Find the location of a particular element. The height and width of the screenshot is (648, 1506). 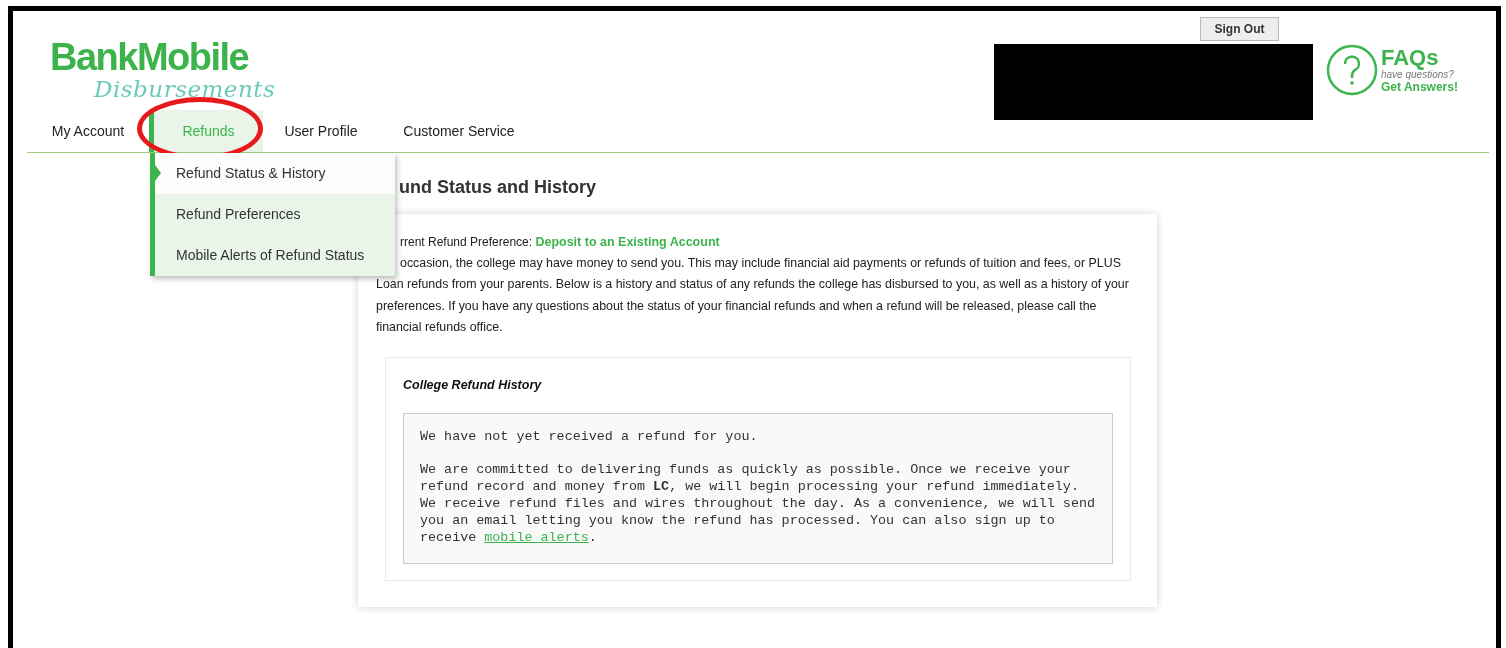

question-mark-icon is located at coordinates (1352, 70).